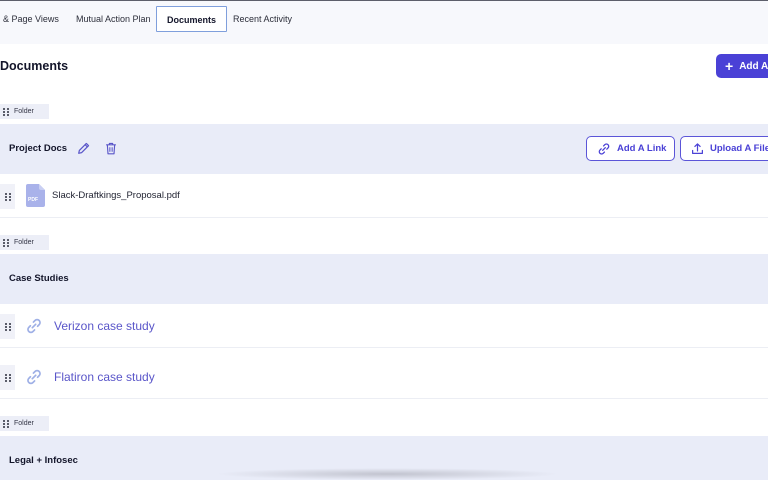 The height and width of the screenshot is (480, 768). What do you see at coordinates (111, 148) in the screenshot?
I see `trash-icon` at bounding box center [111, 148].